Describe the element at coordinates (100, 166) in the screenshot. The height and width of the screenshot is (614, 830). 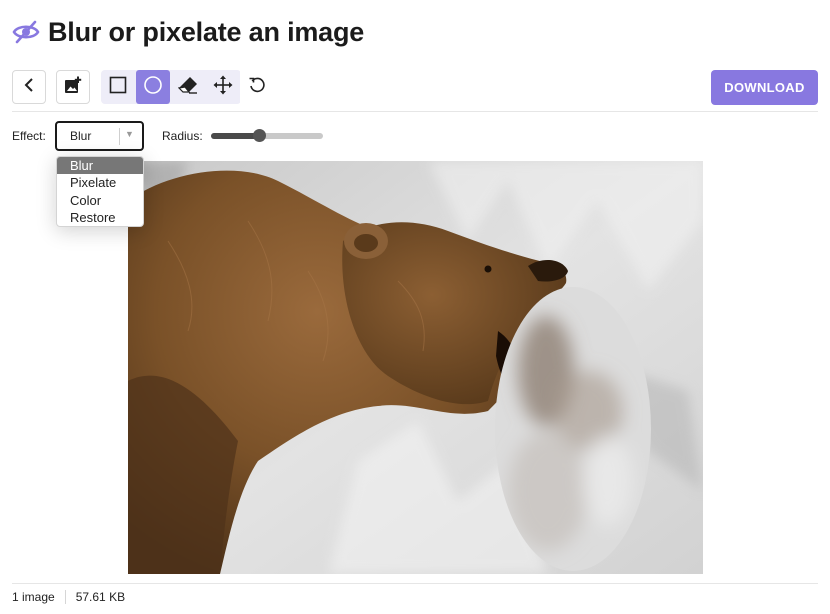
I see `dropdown-option-blur: Blur` at that location.